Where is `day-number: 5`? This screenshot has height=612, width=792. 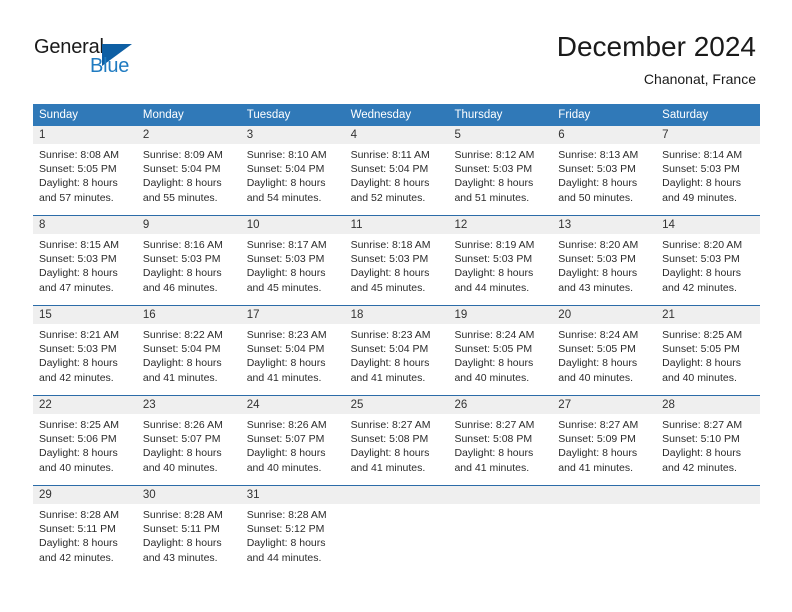 day-number: 5 is located at coordinates (500, 135).